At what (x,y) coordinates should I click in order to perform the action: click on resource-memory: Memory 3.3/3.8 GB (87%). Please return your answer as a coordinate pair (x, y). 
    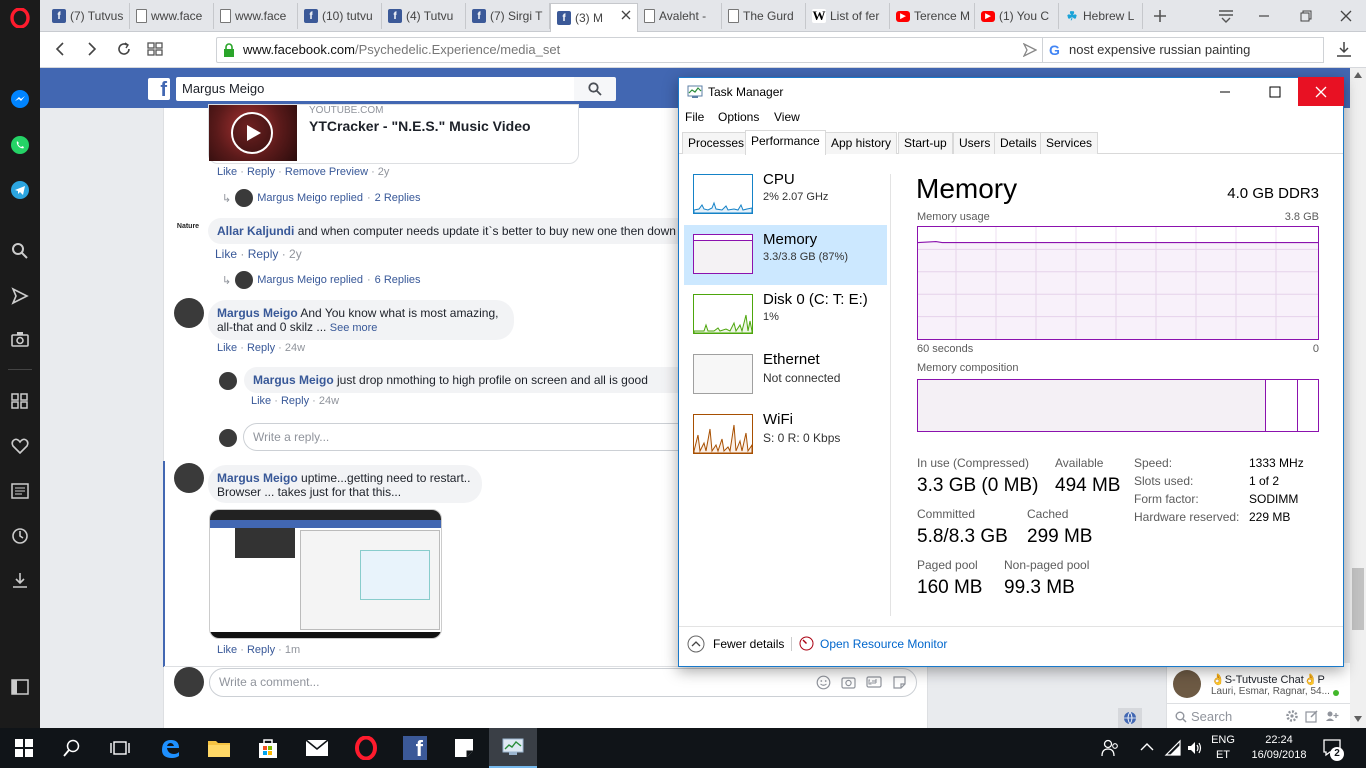
    Looking at the image, I should click on (785, 255).